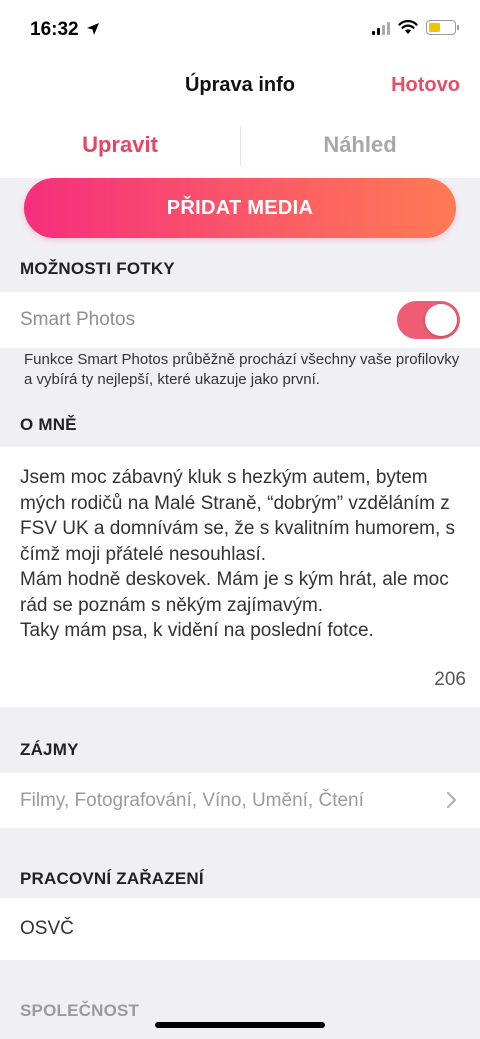  Describe the element at coordinates (425, 85) in the screenshot. I see `done-button: Hotovo` at that location.